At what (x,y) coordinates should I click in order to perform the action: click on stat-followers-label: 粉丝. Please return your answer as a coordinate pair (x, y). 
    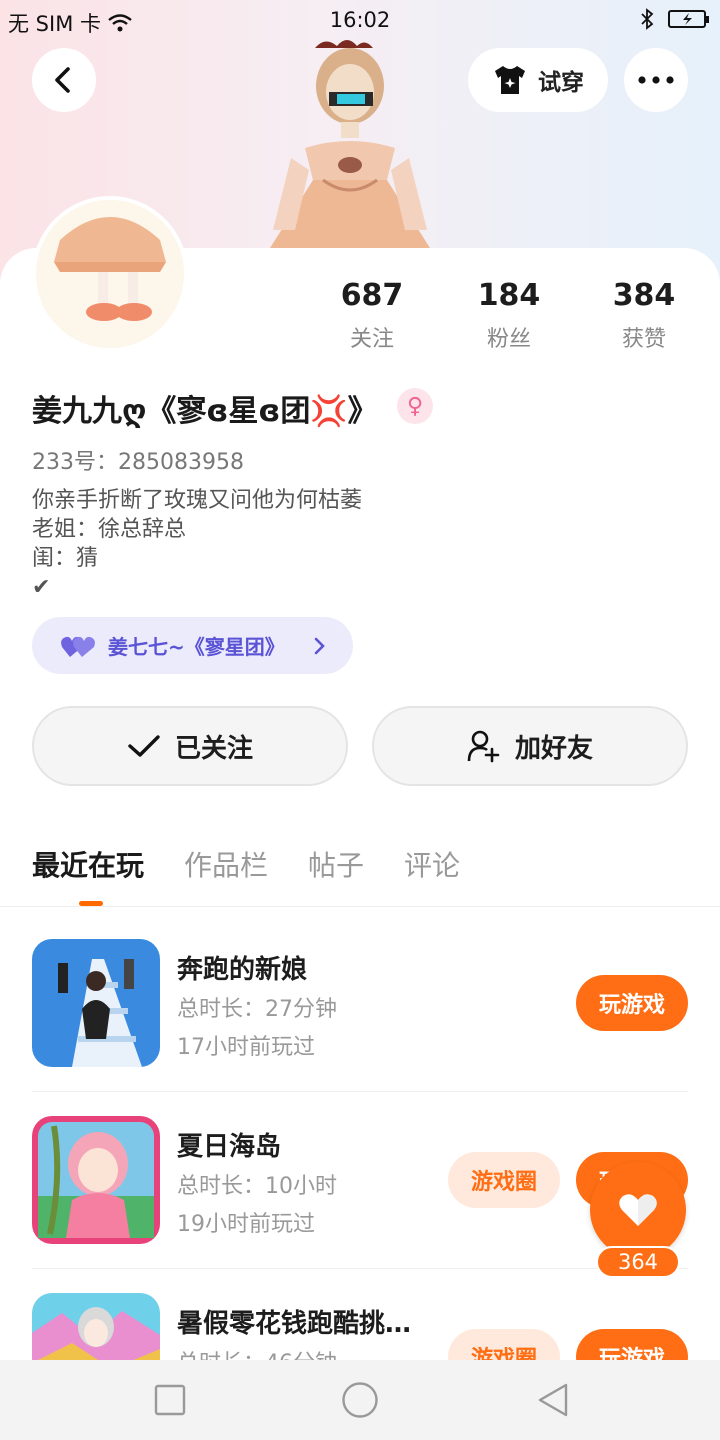
    Looking at the image, I should click on (508, 339).